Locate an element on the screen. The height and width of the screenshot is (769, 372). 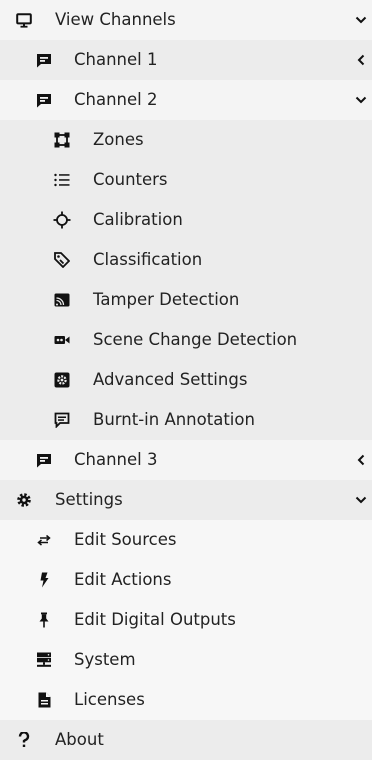
file-icon is located at coordinates (44, 700).